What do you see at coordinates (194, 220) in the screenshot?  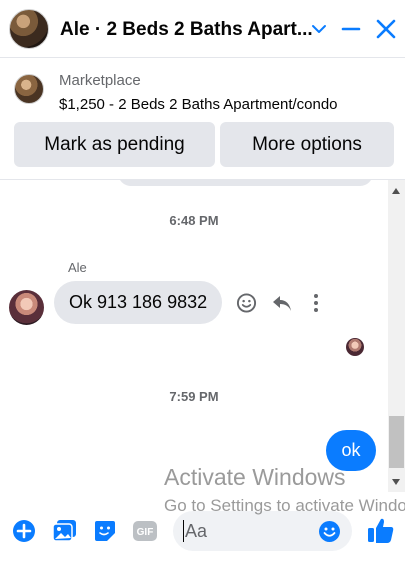 I see `timestamp: 6:48 PM` at bounding box center [194, 220].